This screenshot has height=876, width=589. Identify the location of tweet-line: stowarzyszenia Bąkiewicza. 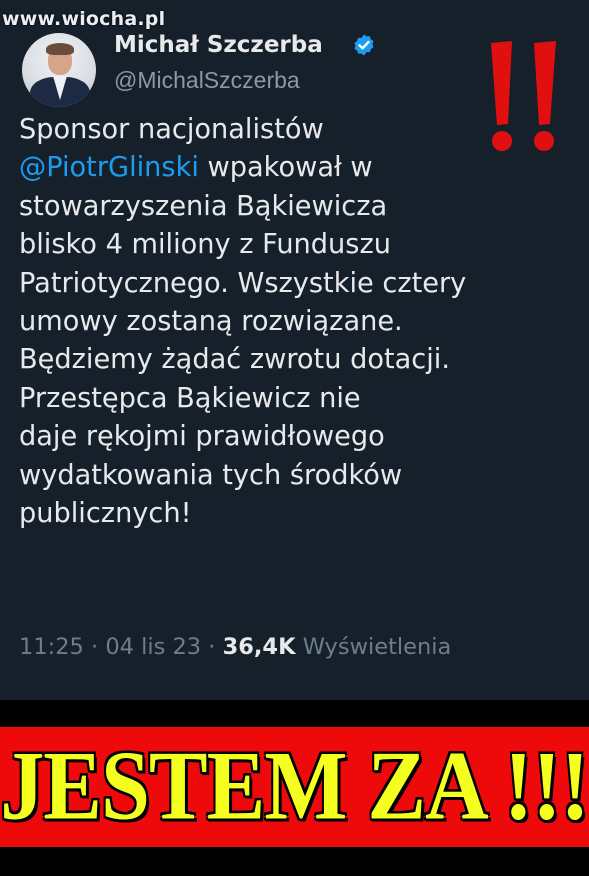
(203, 206).